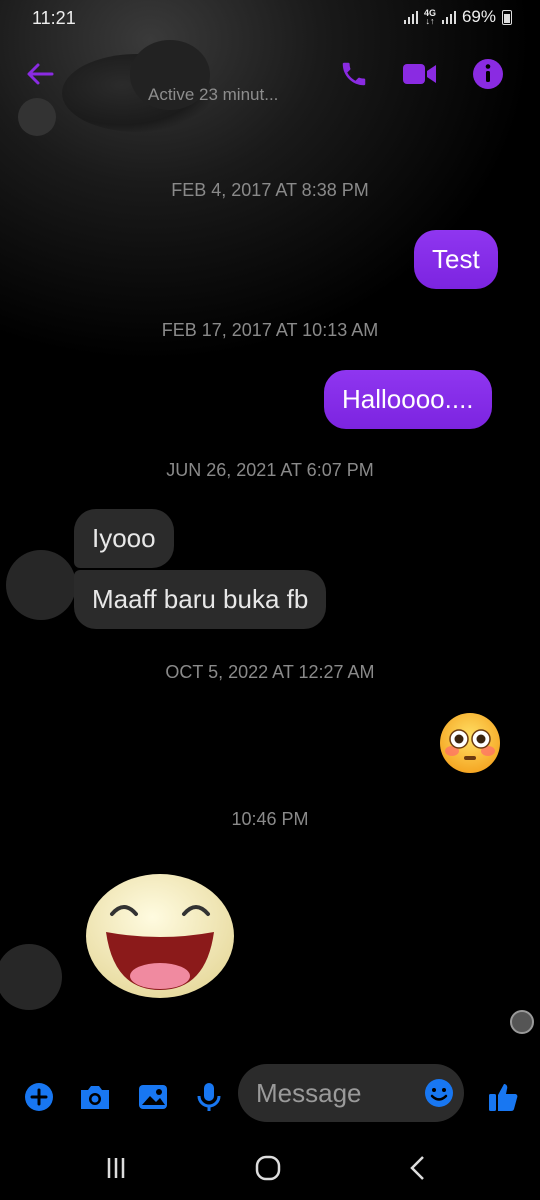 The width and height of the screenshot is (540, 1200). What do you see at coordinates (470, 743) in the screenshot?
I see `flushed-face-emoji` at bounding box center [470, 743].